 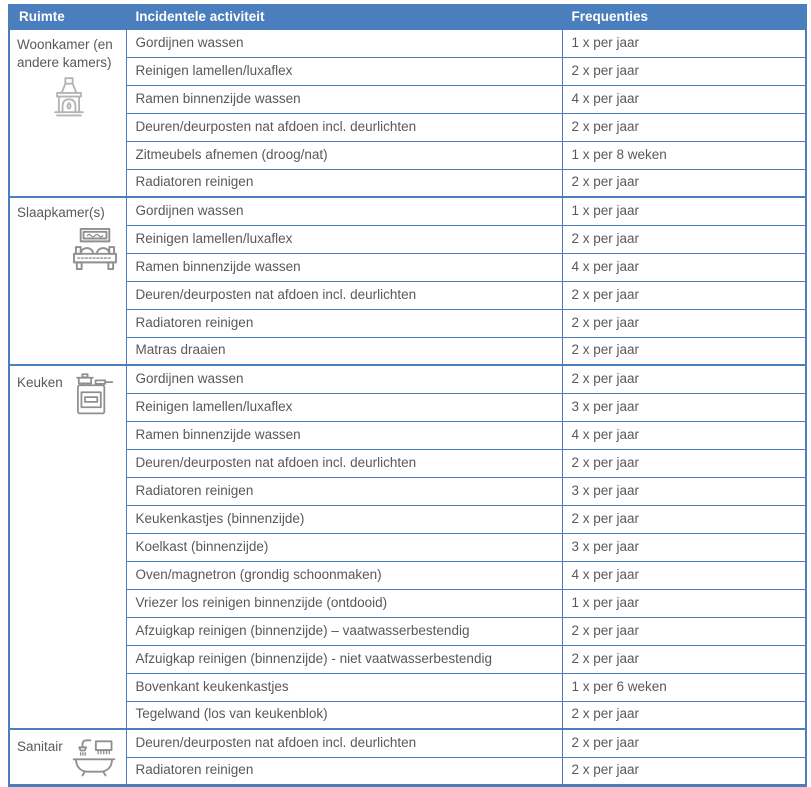 What do you see at coordinates (40, 382) in the screenshot?
I see `room-label: Keuken` at bounding box center [40, 382].